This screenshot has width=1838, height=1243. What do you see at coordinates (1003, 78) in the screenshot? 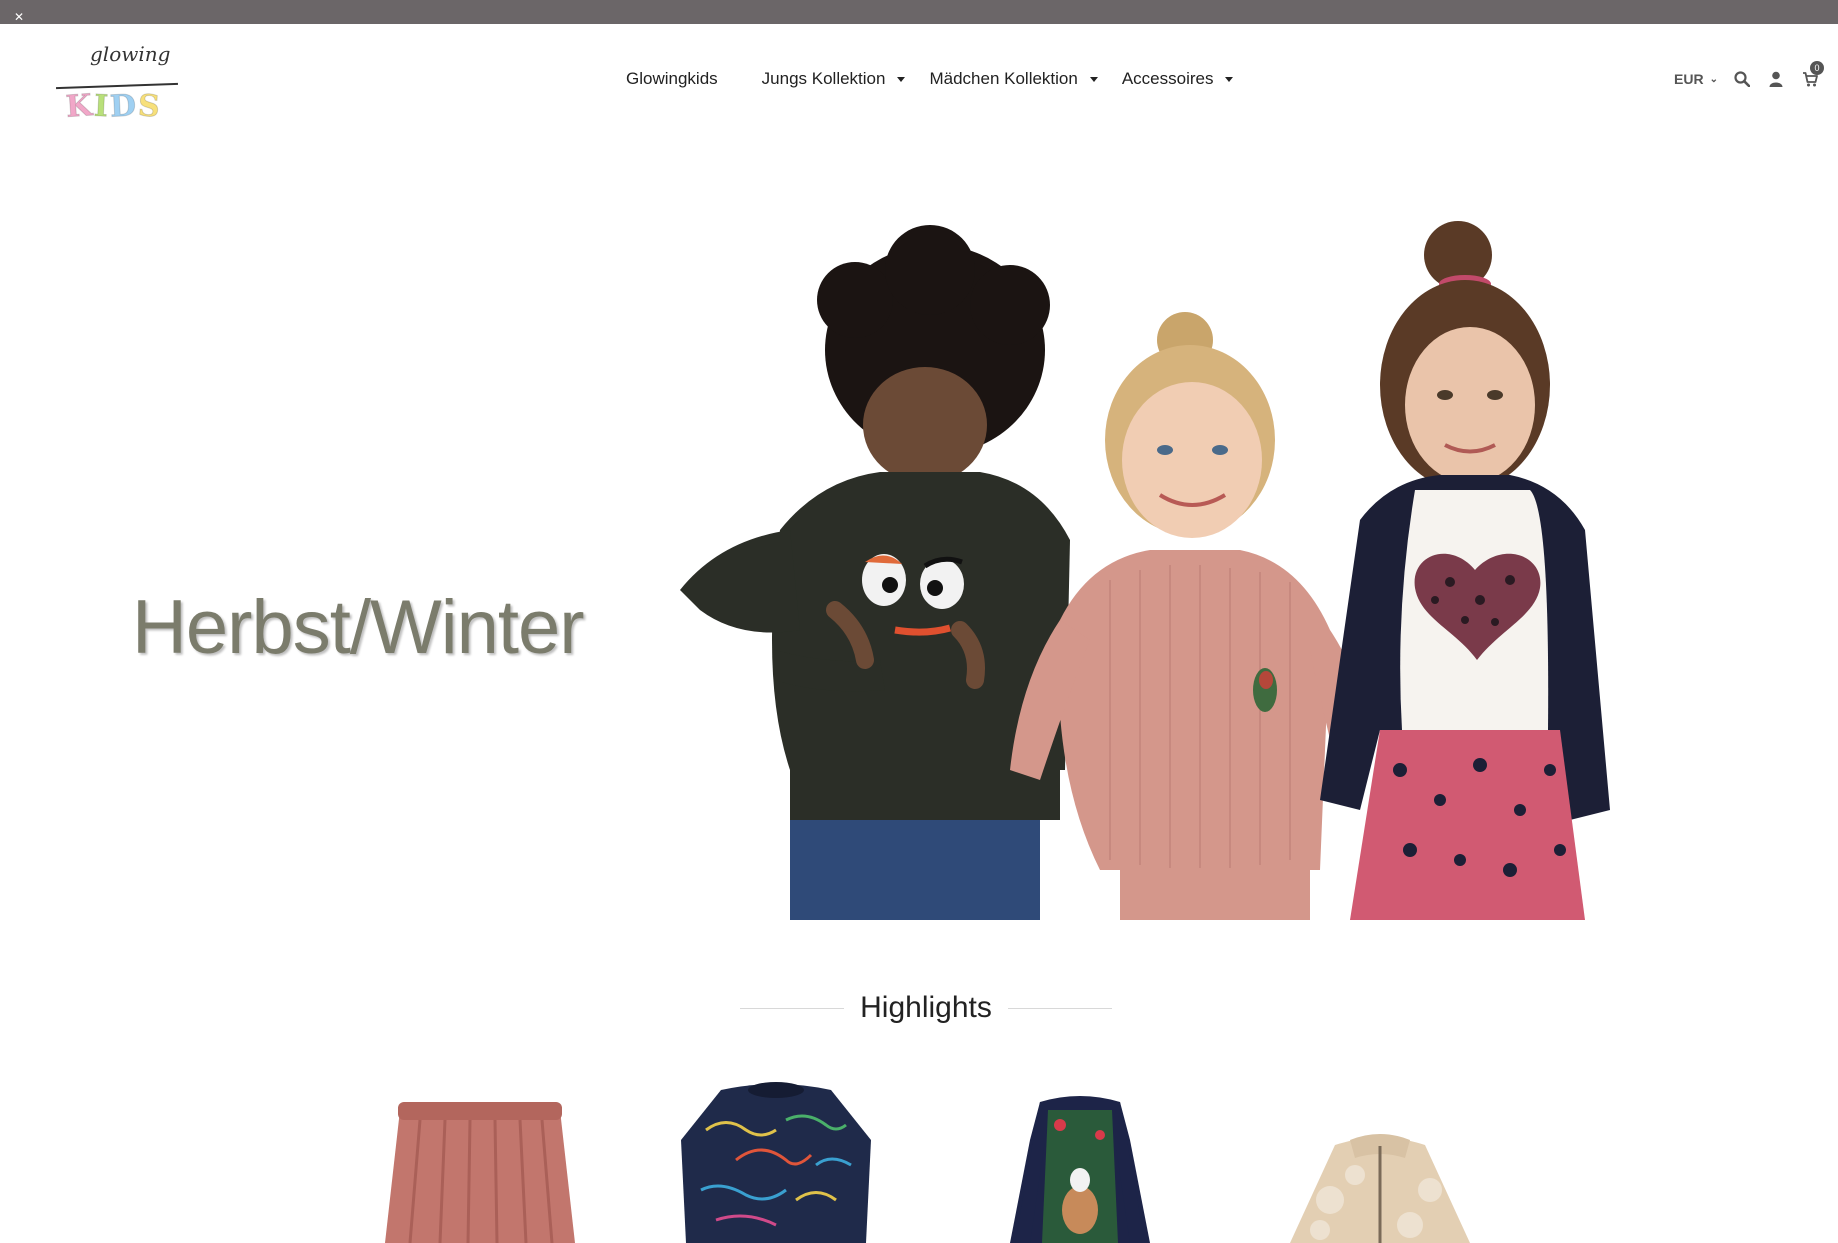
I see `nav-item-label: Mädchen Kollektion` at bounding box center [1003, 78].